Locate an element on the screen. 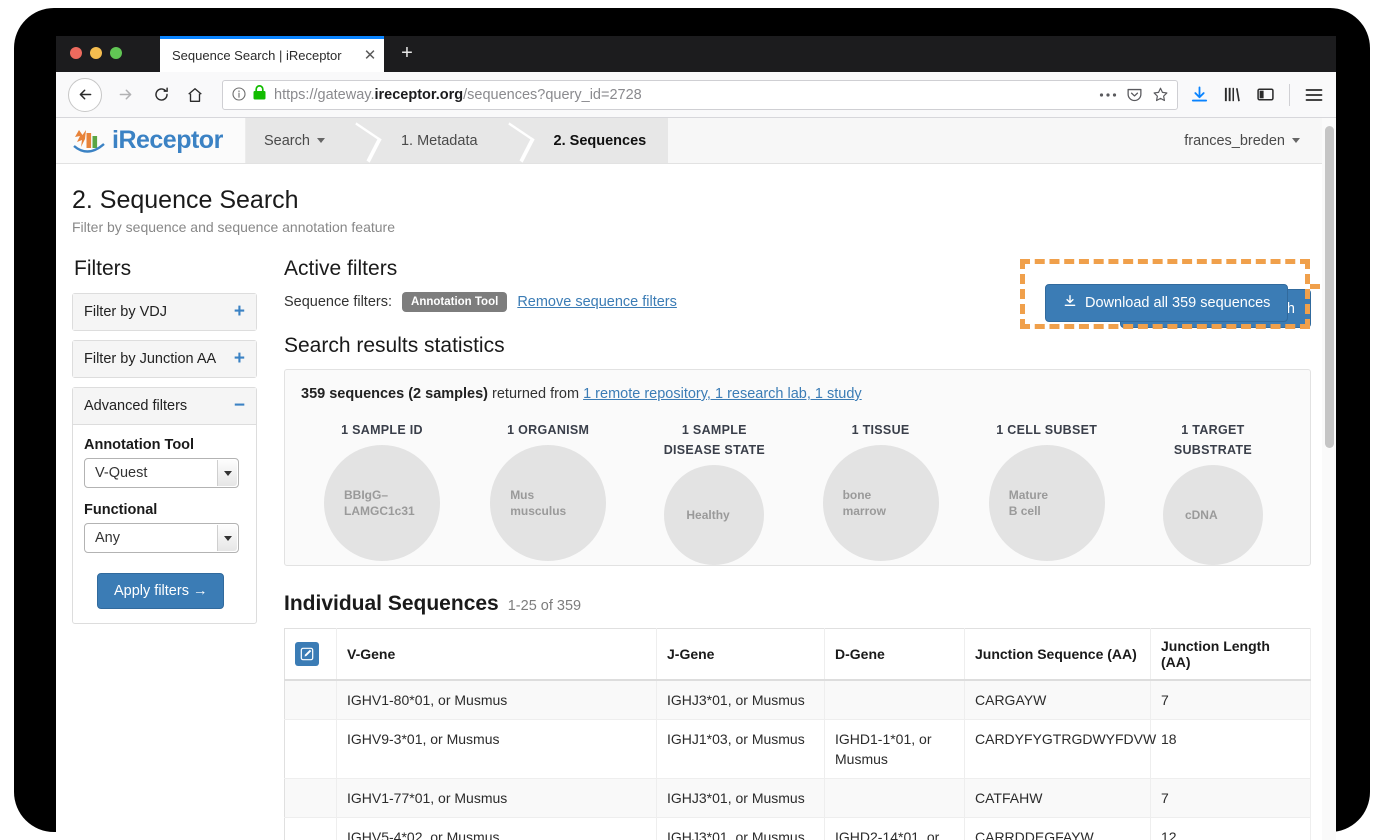  user-menu: frances_breden is located at coordinates (1242, 140).